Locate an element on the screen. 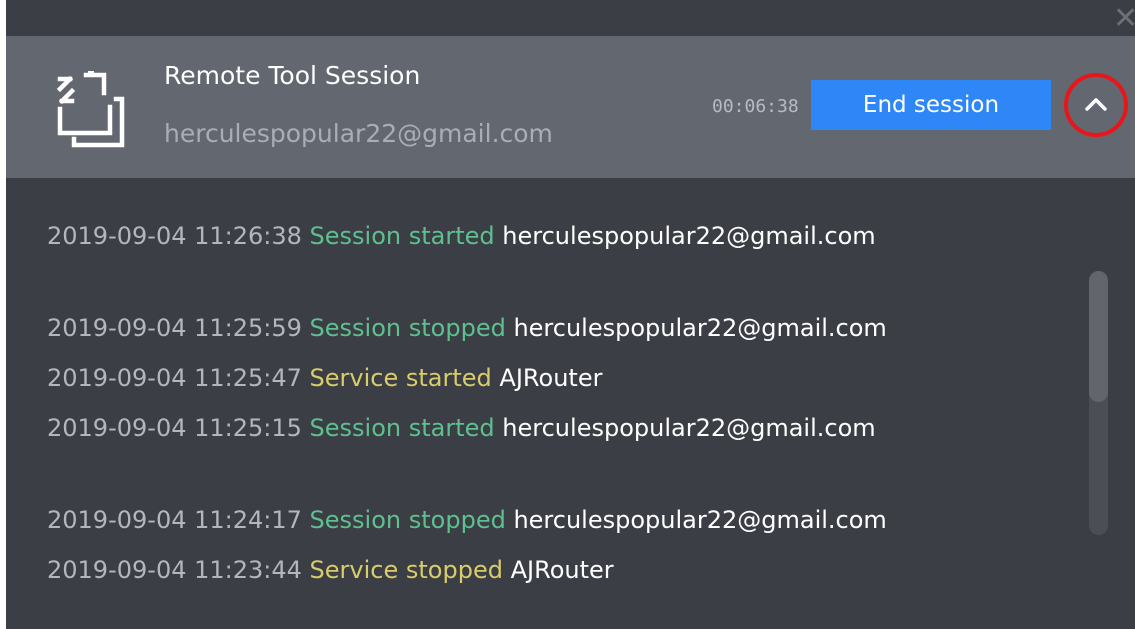 This screenshot has height=629, width=1135. session-timer: 00:06:38 is located at coordinates (755, 106).